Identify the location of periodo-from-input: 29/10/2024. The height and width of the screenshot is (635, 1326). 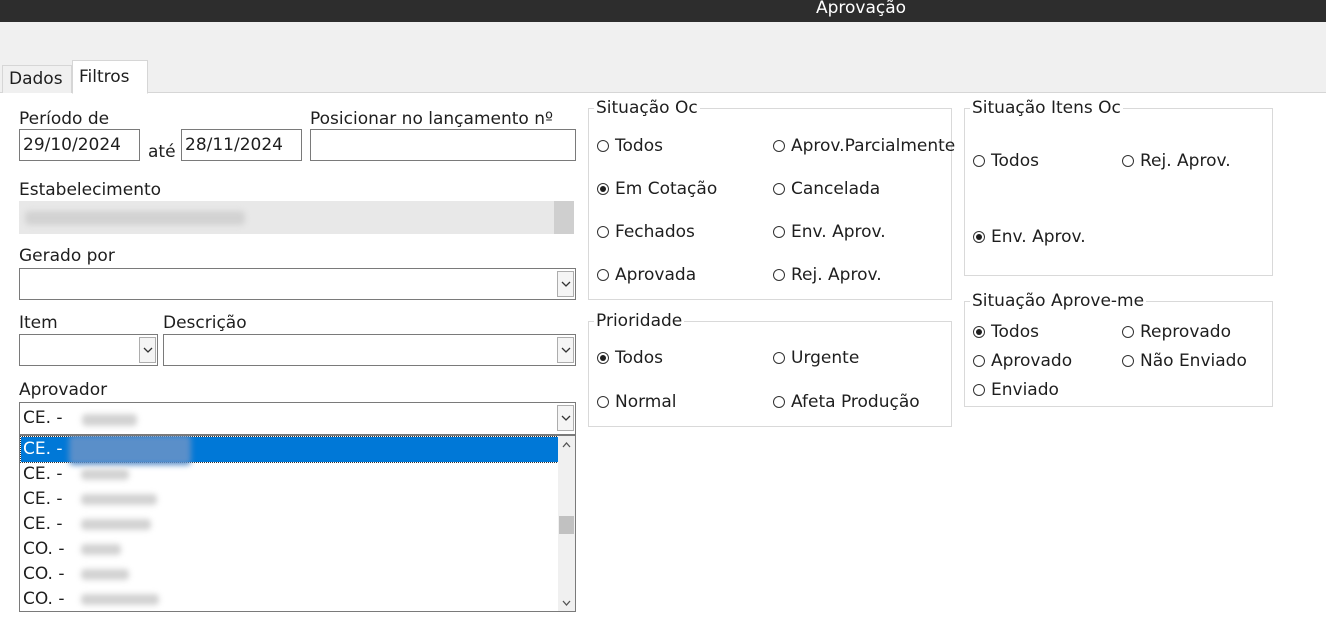
(79, 145).